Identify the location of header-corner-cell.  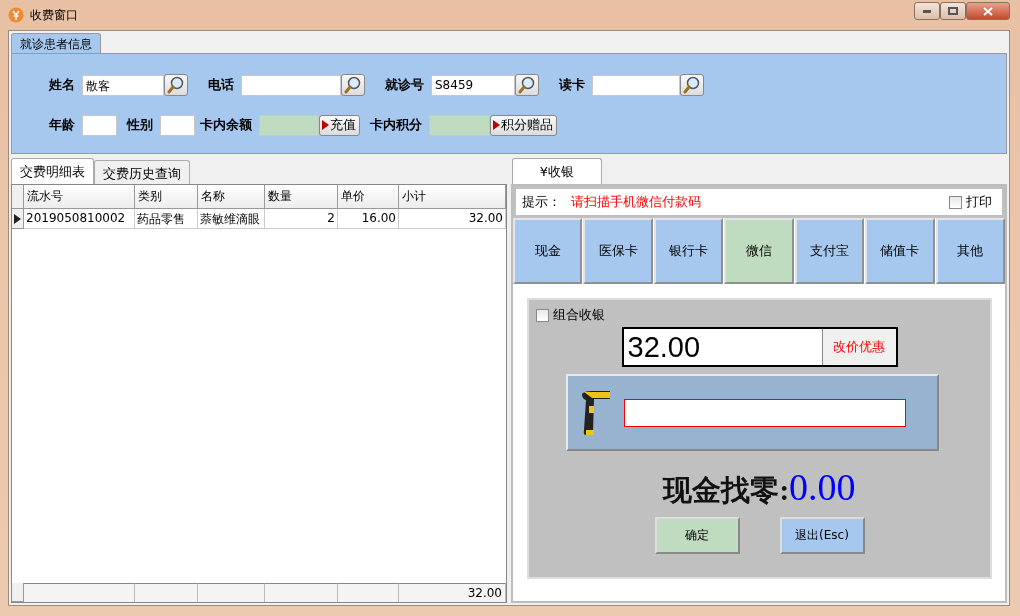
(18, 197).